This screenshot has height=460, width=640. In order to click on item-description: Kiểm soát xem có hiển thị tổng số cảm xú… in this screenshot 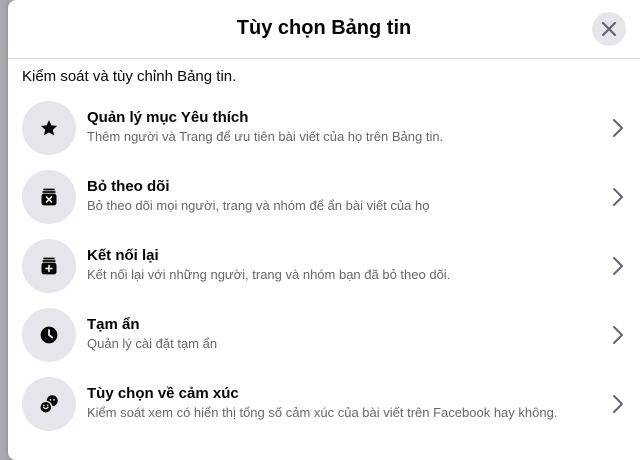, I will do `click(322, 412)`.